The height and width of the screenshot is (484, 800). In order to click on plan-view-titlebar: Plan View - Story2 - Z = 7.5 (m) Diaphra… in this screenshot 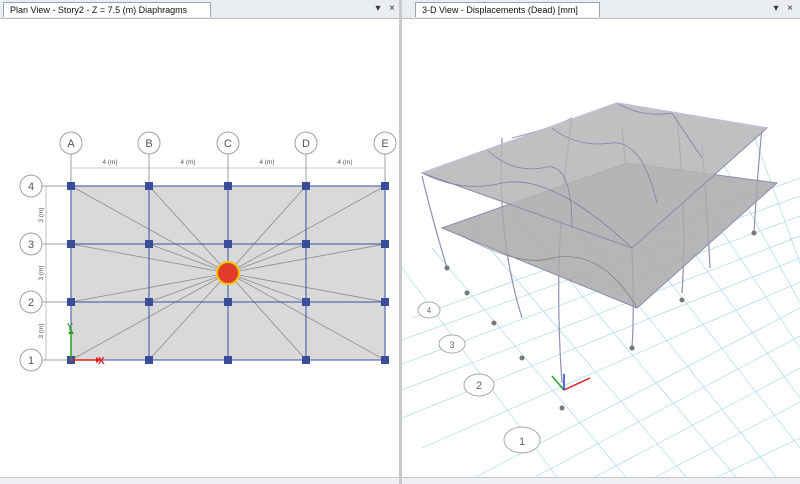, I will do `click(199, 9)`.